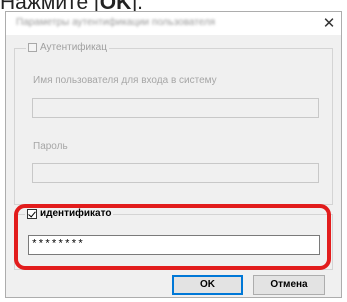  I want to click on dialog-titlebar: Параметры аутентификации пользователя ✕, so click(173, 23).